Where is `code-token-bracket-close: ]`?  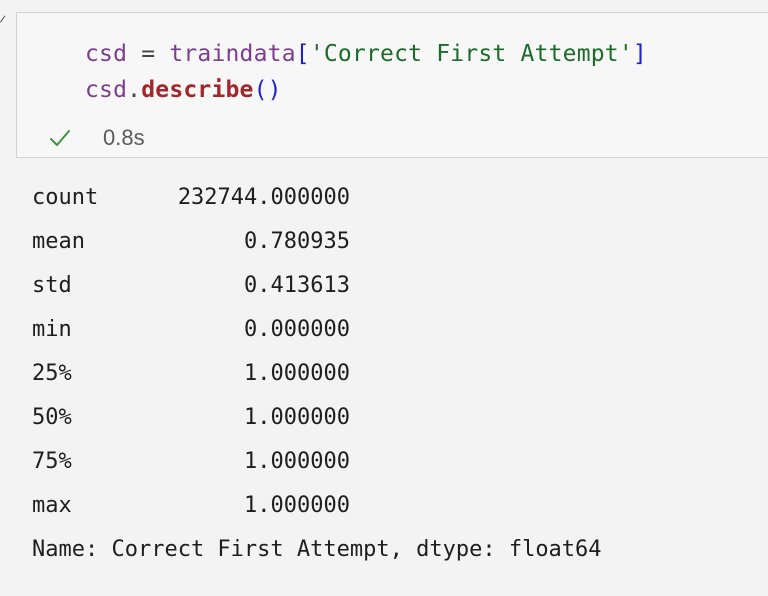 code-token-bracket-close: ] is located at coordinates (639, 54).